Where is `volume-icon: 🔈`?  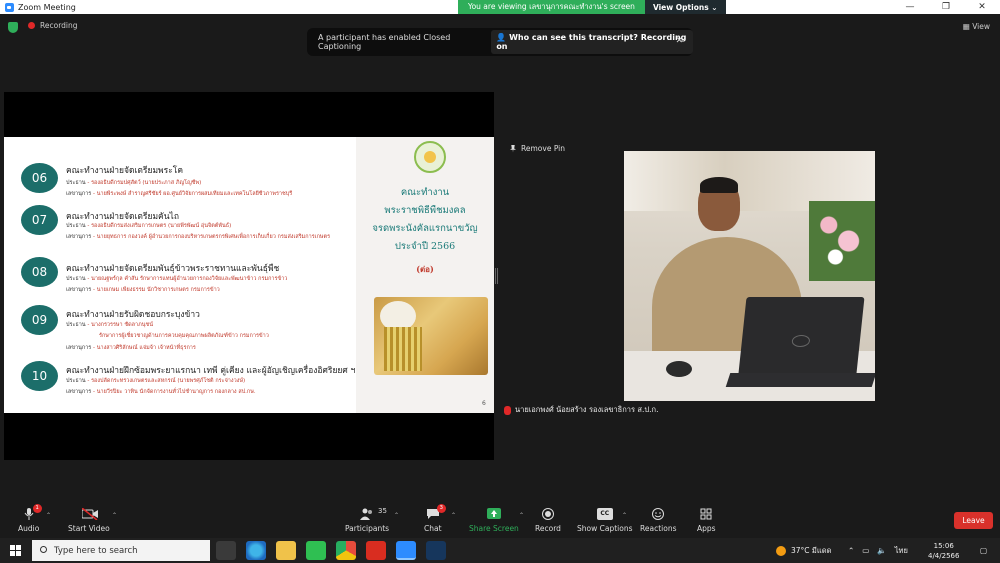 volume-icon: 🔈 is located at coordinates (881, 550).